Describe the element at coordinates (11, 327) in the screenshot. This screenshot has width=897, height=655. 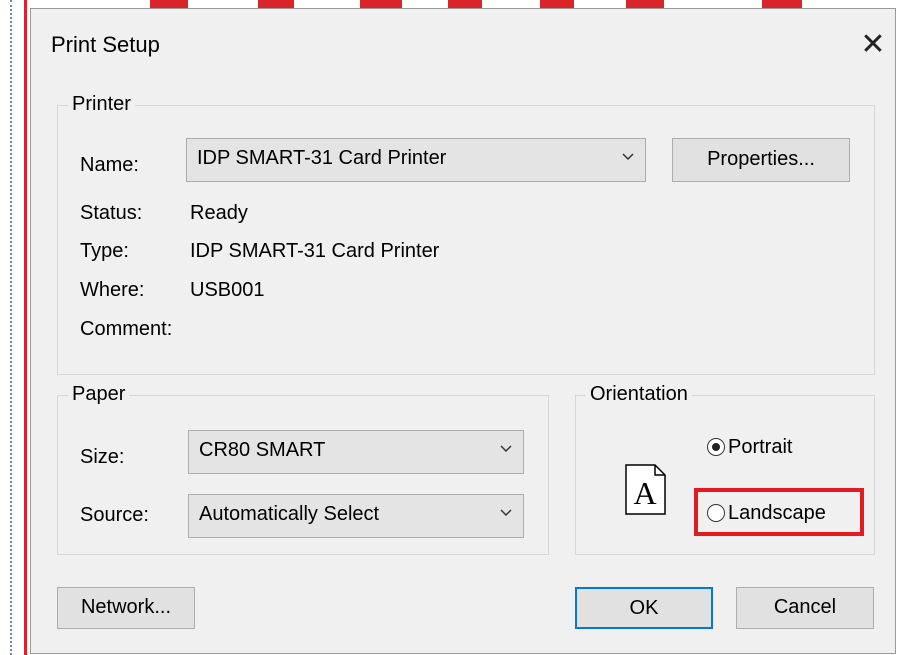
I see `background-document-dotted-edge` at that location.